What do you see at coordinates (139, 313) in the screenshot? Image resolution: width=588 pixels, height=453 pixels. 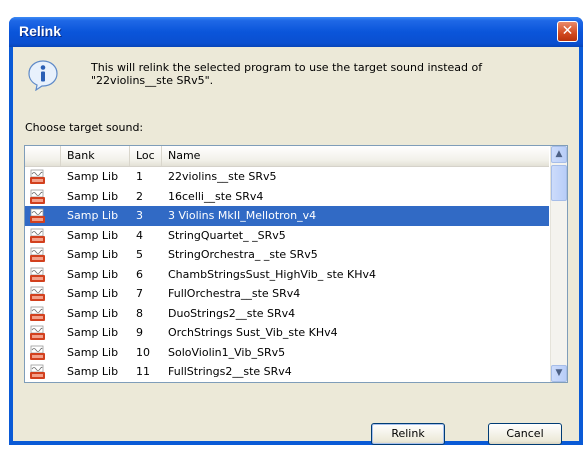 I see `row-loc: 8` at bounding box center [139, 313].